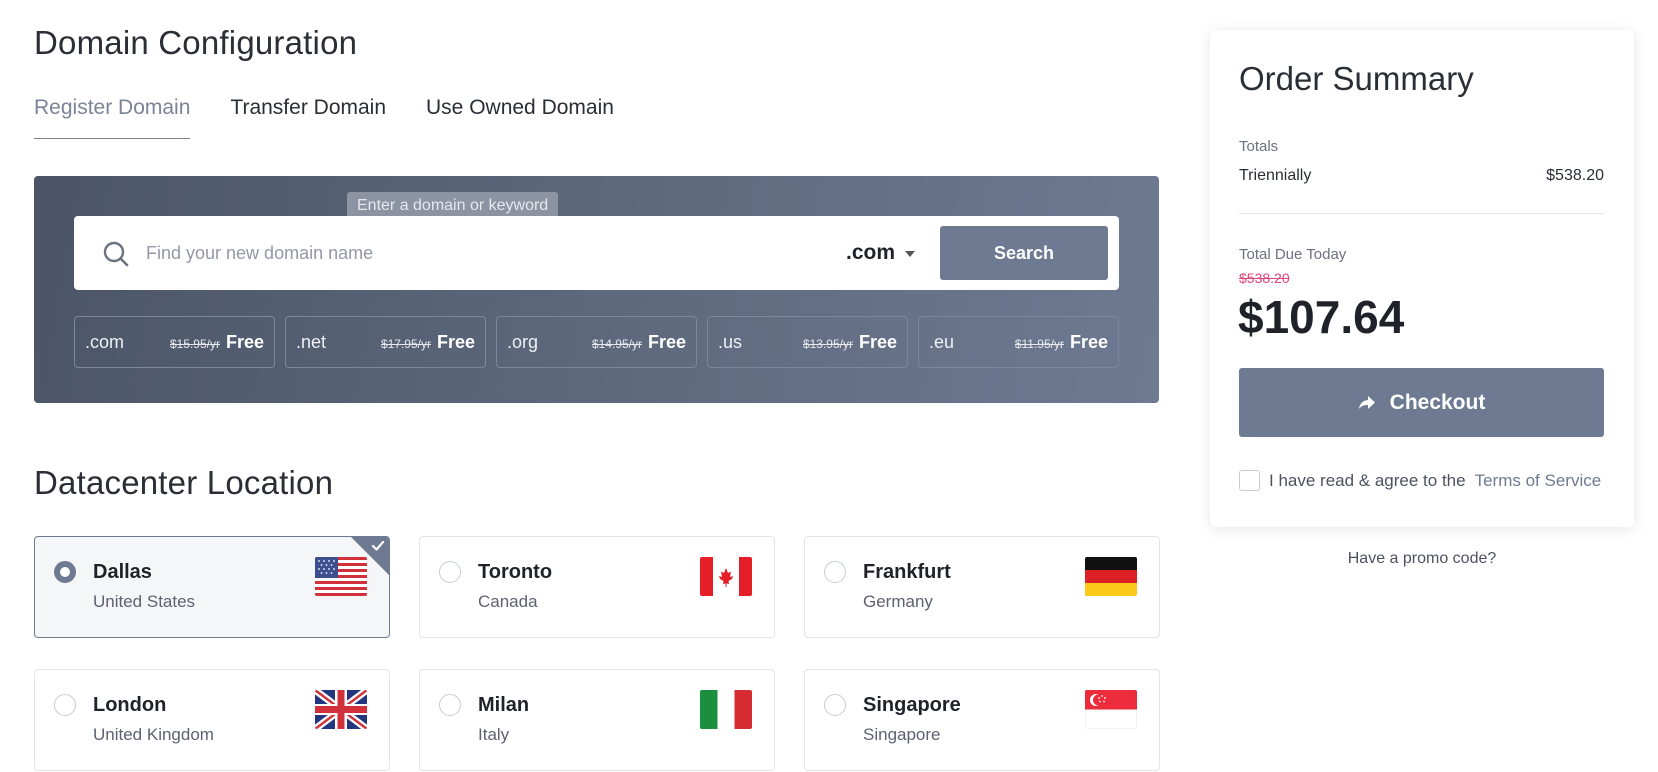  Describe the element at coordinates (726, 709) in the screenshot. I see `it-flag-icon` at that location.